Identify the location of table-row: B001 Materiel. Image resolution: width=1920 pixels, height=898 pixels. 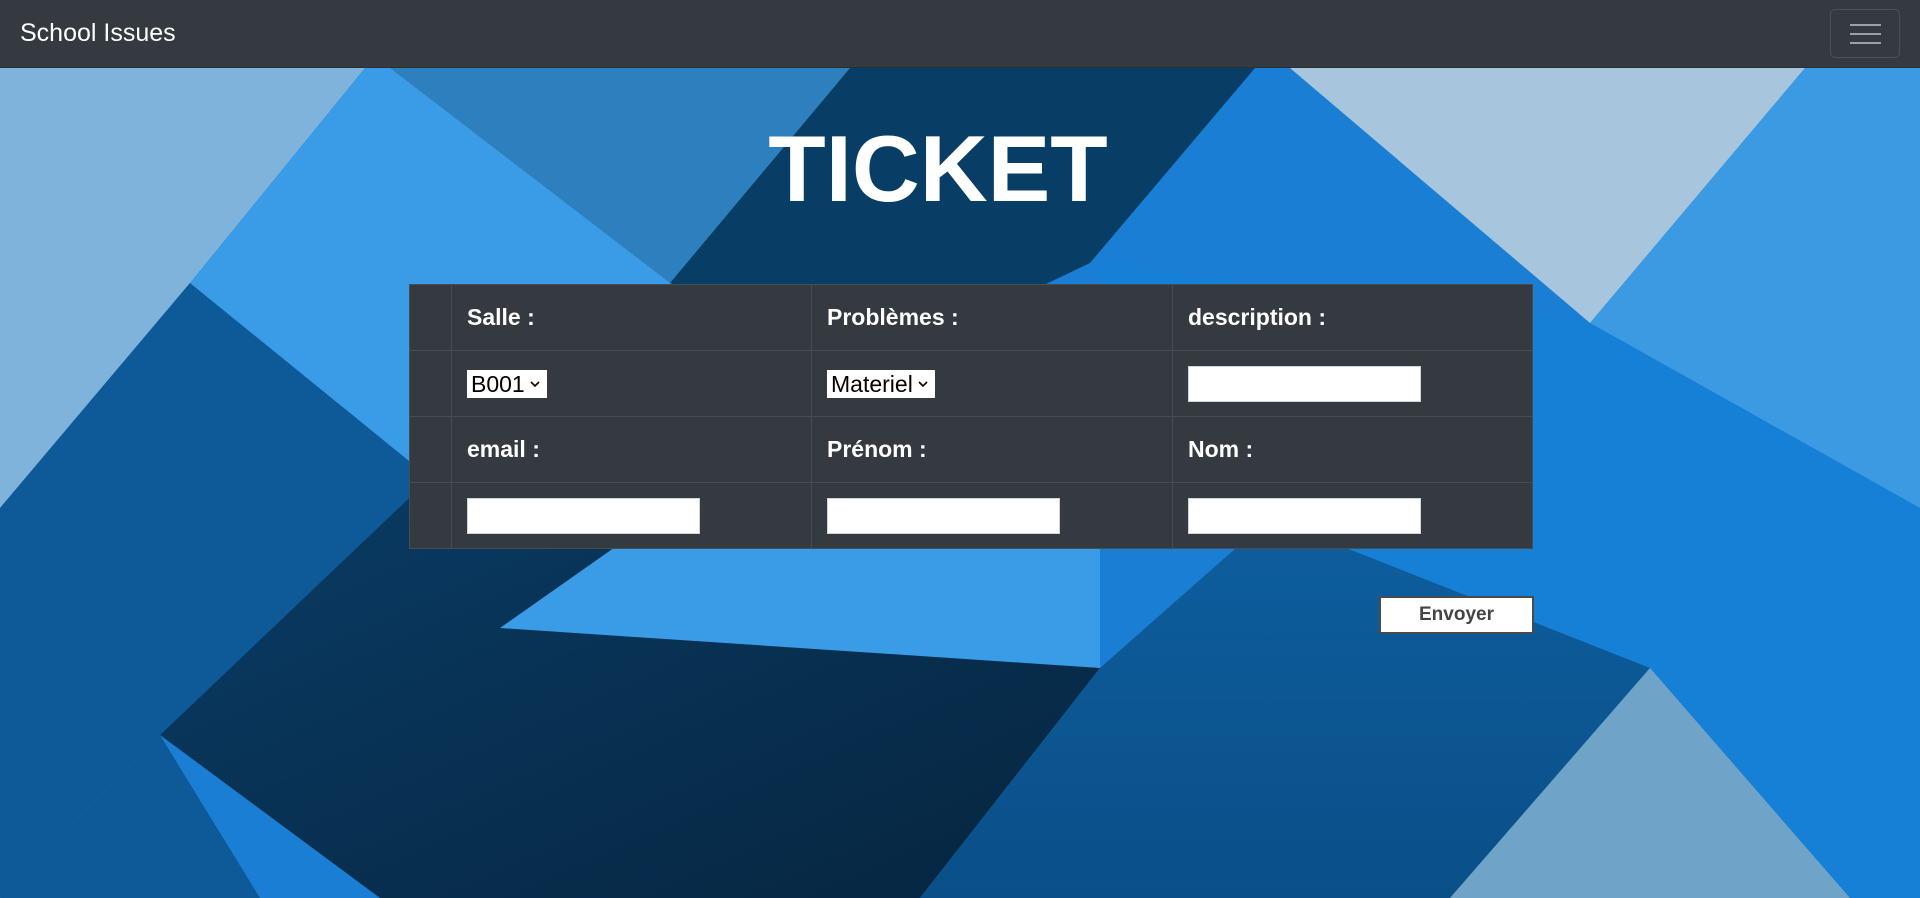
(971, 383).